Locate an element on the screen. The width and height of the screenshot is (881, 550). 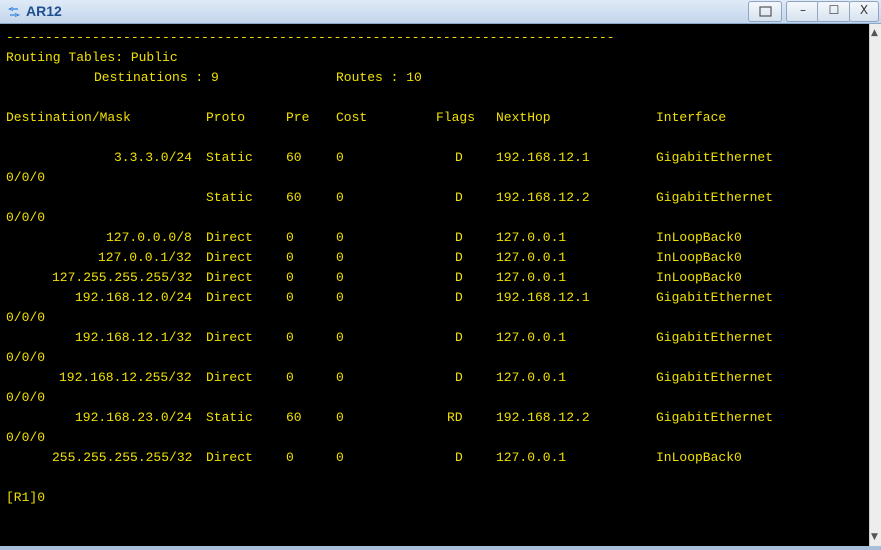
routing-table-heading: Routing Tables: Public is located at coordinates (92, 57).